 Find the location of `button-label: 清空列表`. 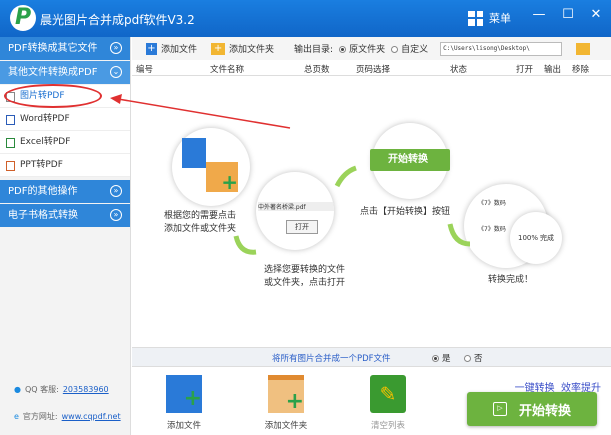

button-label: 清空列表 is located at coordinates (387, 426).